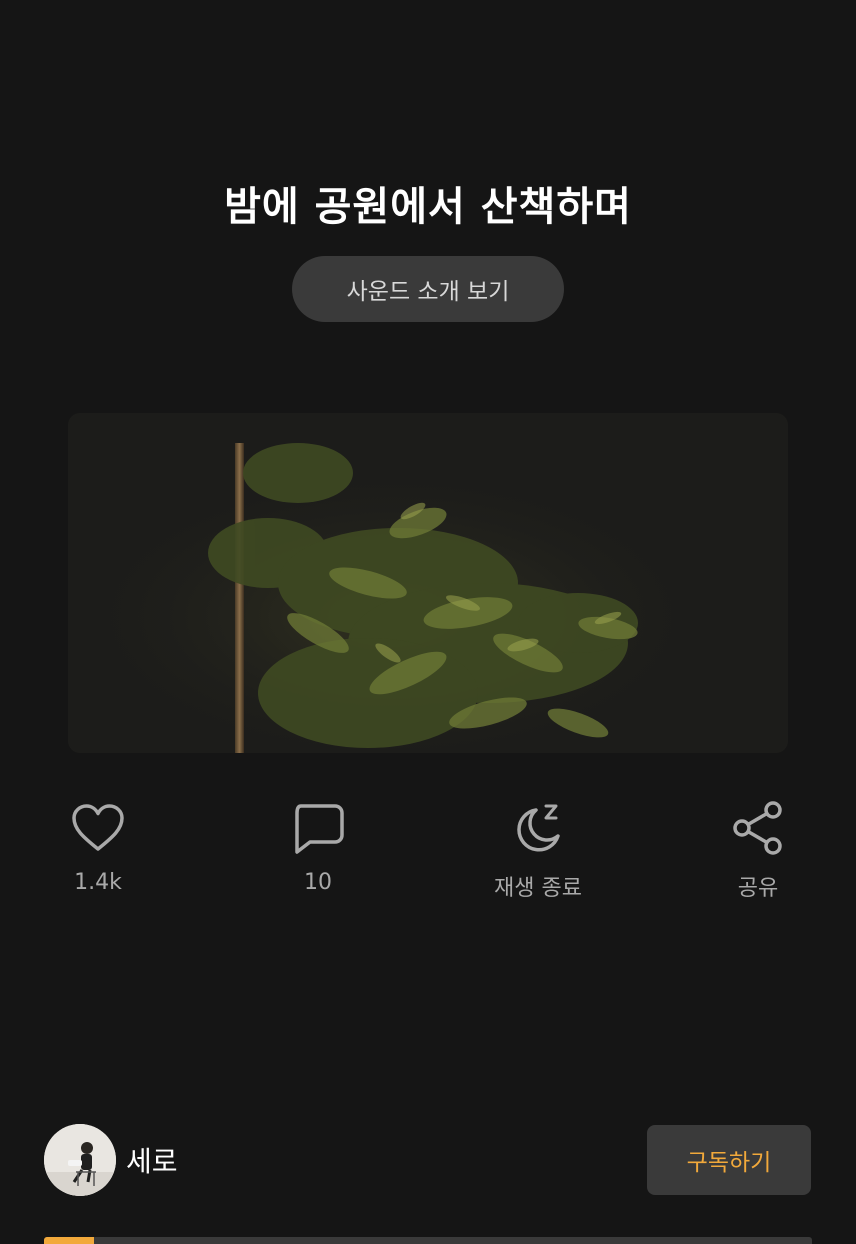 Image resolution: width=856 pixels, height=1244 pixels. I want to click on sleep-timer-icon, so click(538, 828).